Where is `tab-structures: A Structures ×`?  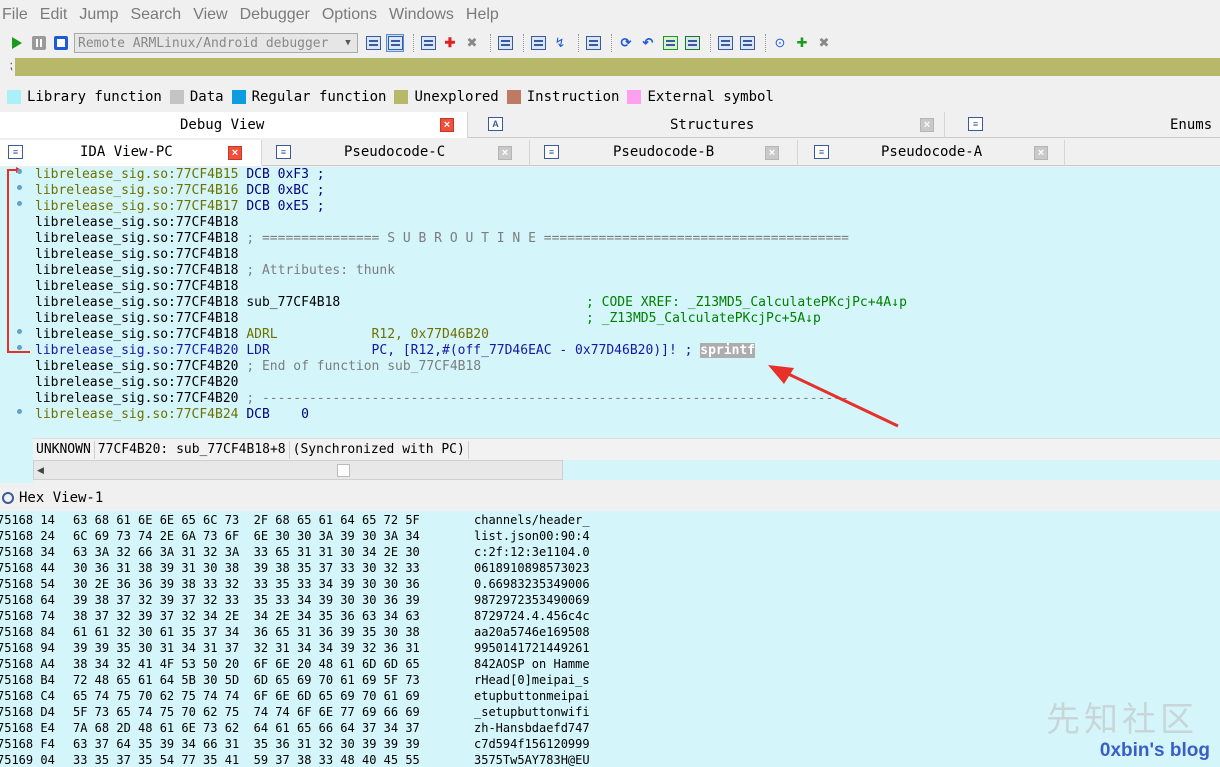 tab-structures: A Structures × is located at coordinates (712, 125).